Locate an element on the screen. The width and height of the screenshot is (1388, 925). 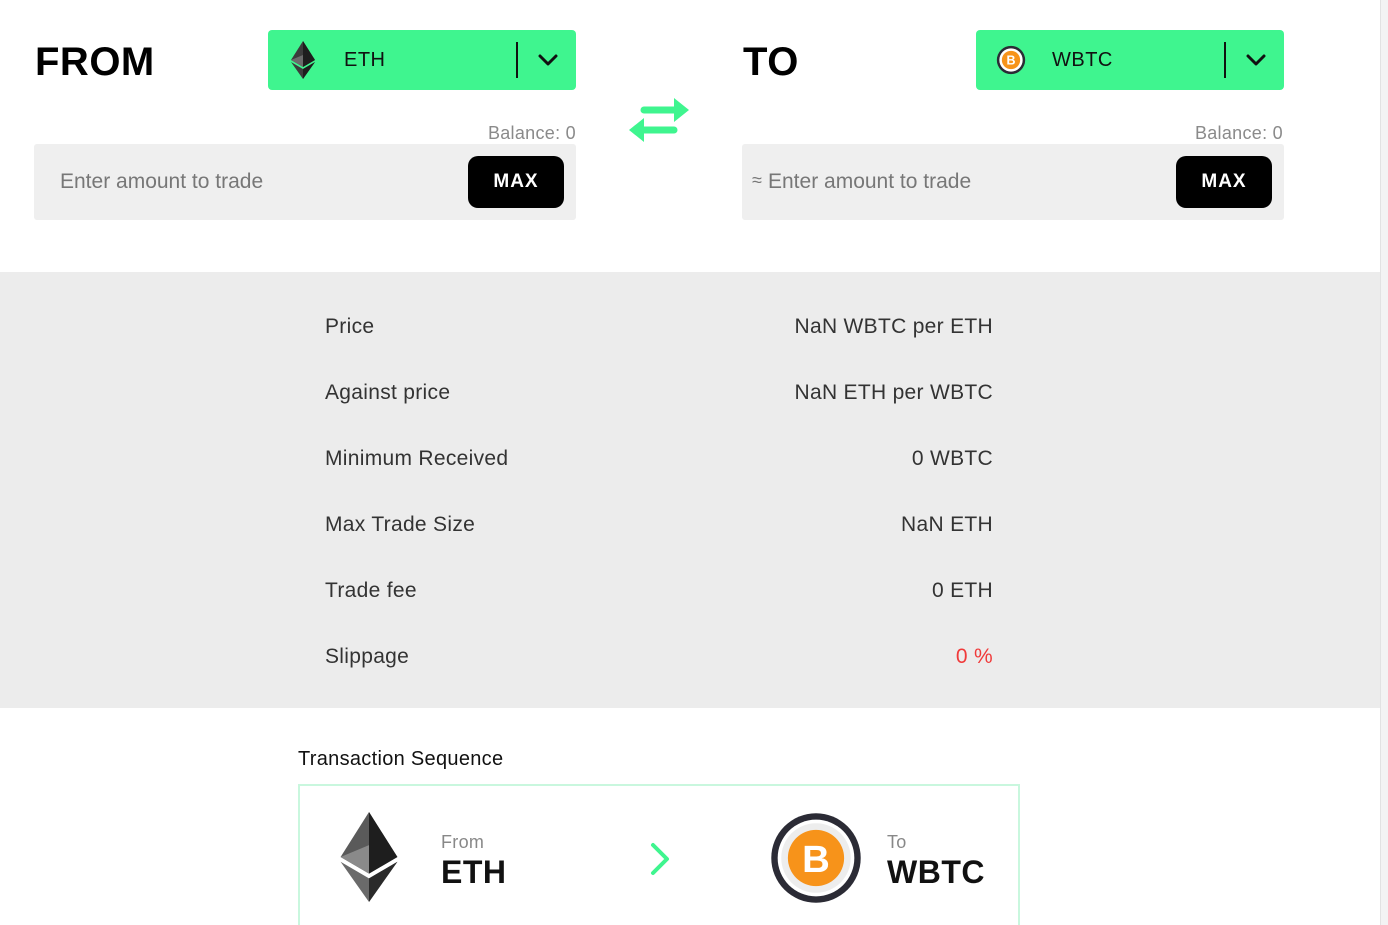
detail-row-price: Price NaN WBTC per ETH is located at coordinates (659, 327).